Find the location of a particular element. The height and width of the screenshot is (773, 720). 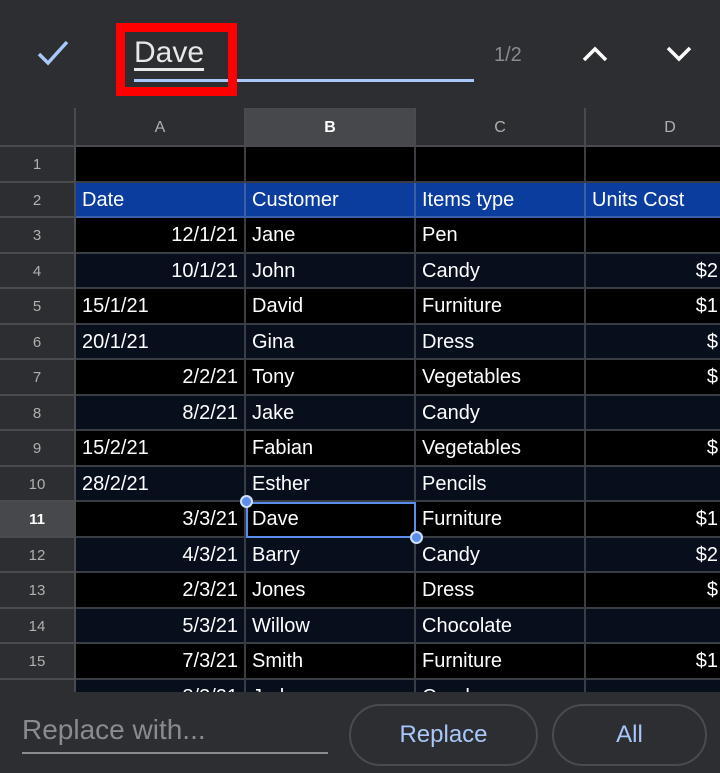

cell-a5: 15/1/21 is located at coordinates (161, 307).